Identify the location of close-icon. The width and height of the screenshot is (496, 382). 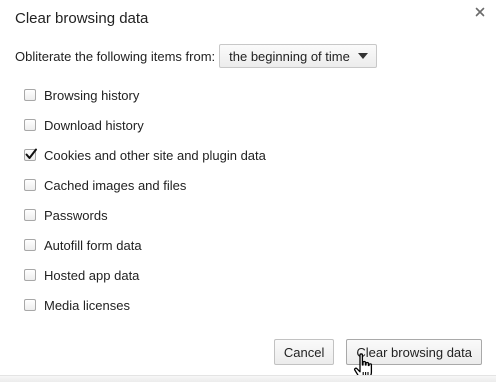
(480, 12).